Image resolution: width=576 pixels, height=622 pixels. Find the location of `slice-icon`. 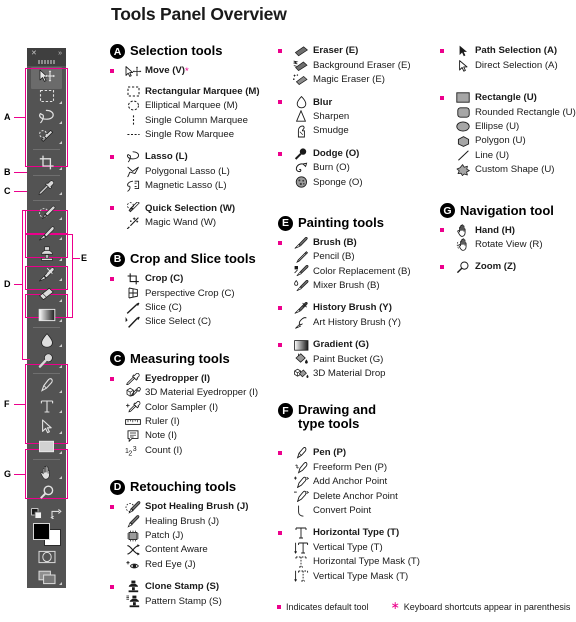

slice-icon is located at coordinates (133, 308).